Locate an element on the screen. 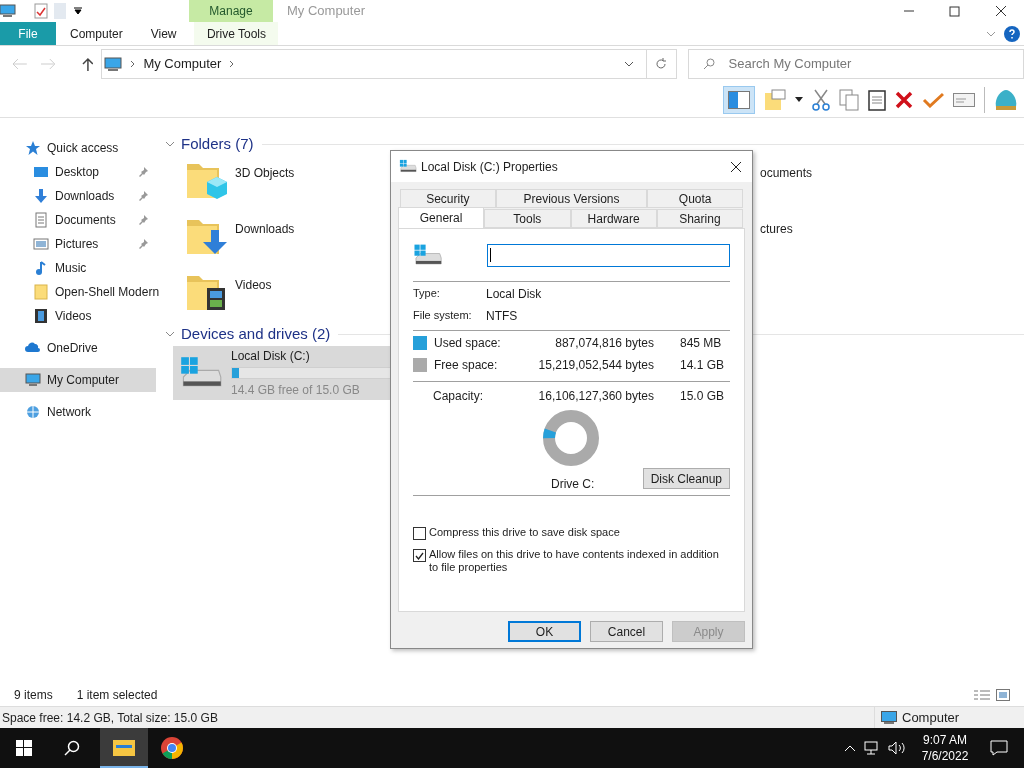 This screenshot has height=768, width=1024. property-value: NTFS is located at coordinates (502, 316).